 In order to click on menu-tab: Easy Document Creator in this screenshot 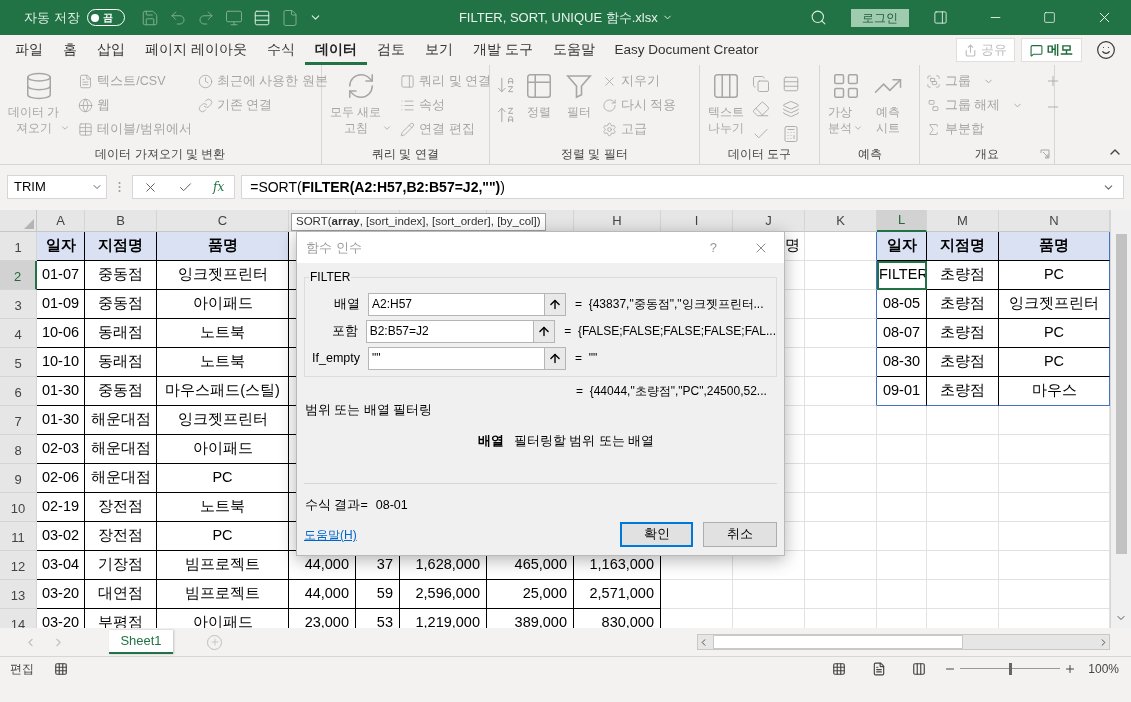, I will do `click(686, 50)`.